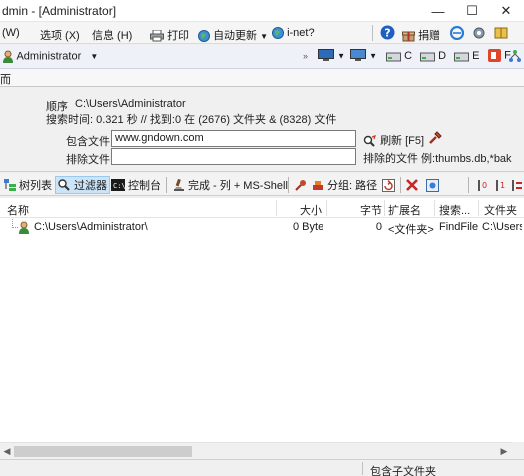 The height and width of the screenshot is (476, 524). I want to click on drive-e: E, so click(466, 56).